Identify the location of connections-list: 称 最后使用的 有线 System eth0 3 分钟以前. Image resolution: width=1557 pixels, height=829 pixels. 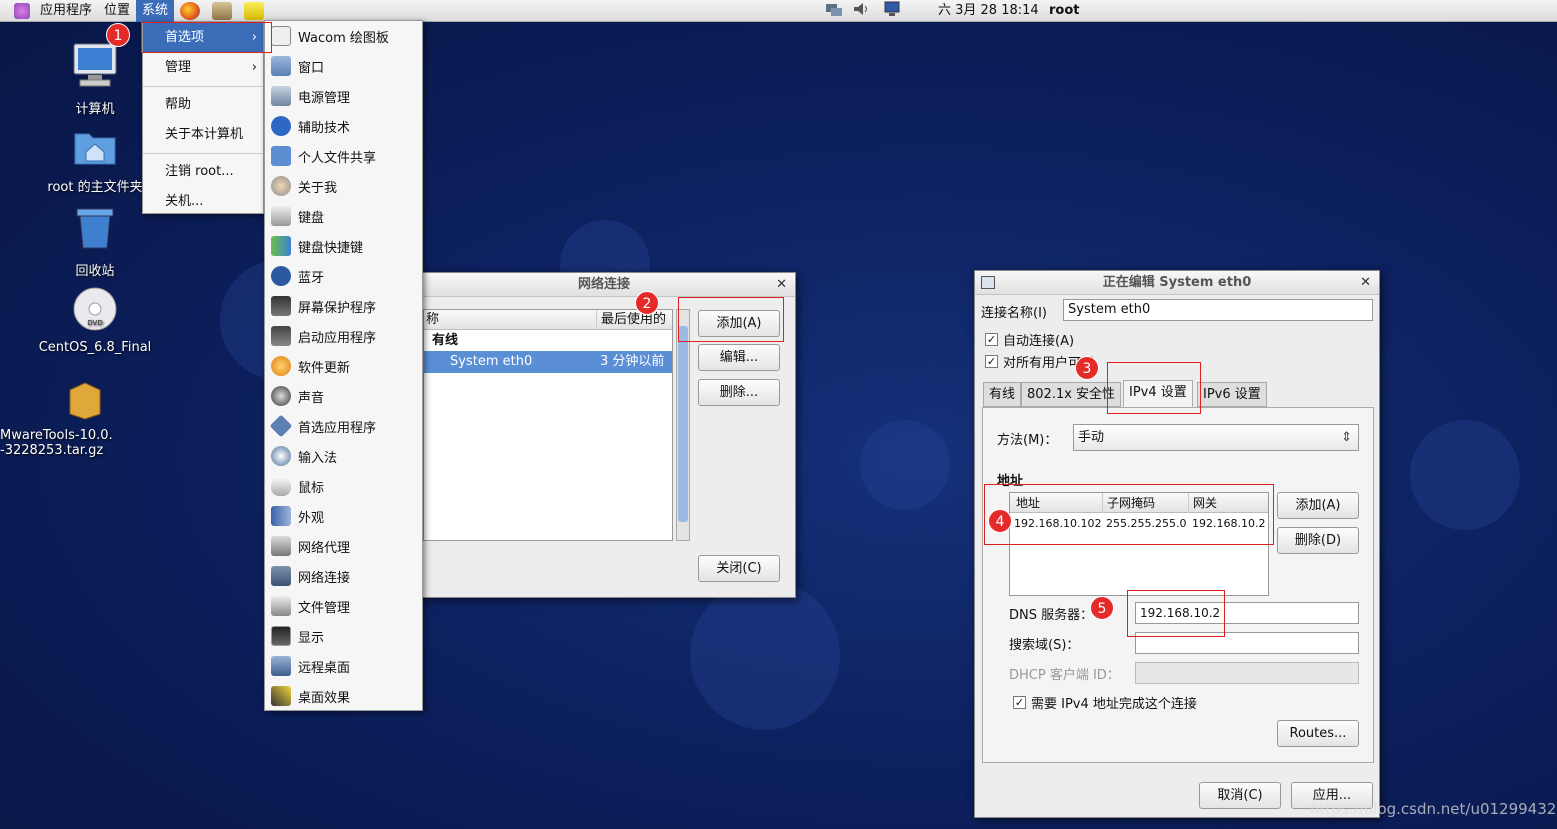
(548, 425).